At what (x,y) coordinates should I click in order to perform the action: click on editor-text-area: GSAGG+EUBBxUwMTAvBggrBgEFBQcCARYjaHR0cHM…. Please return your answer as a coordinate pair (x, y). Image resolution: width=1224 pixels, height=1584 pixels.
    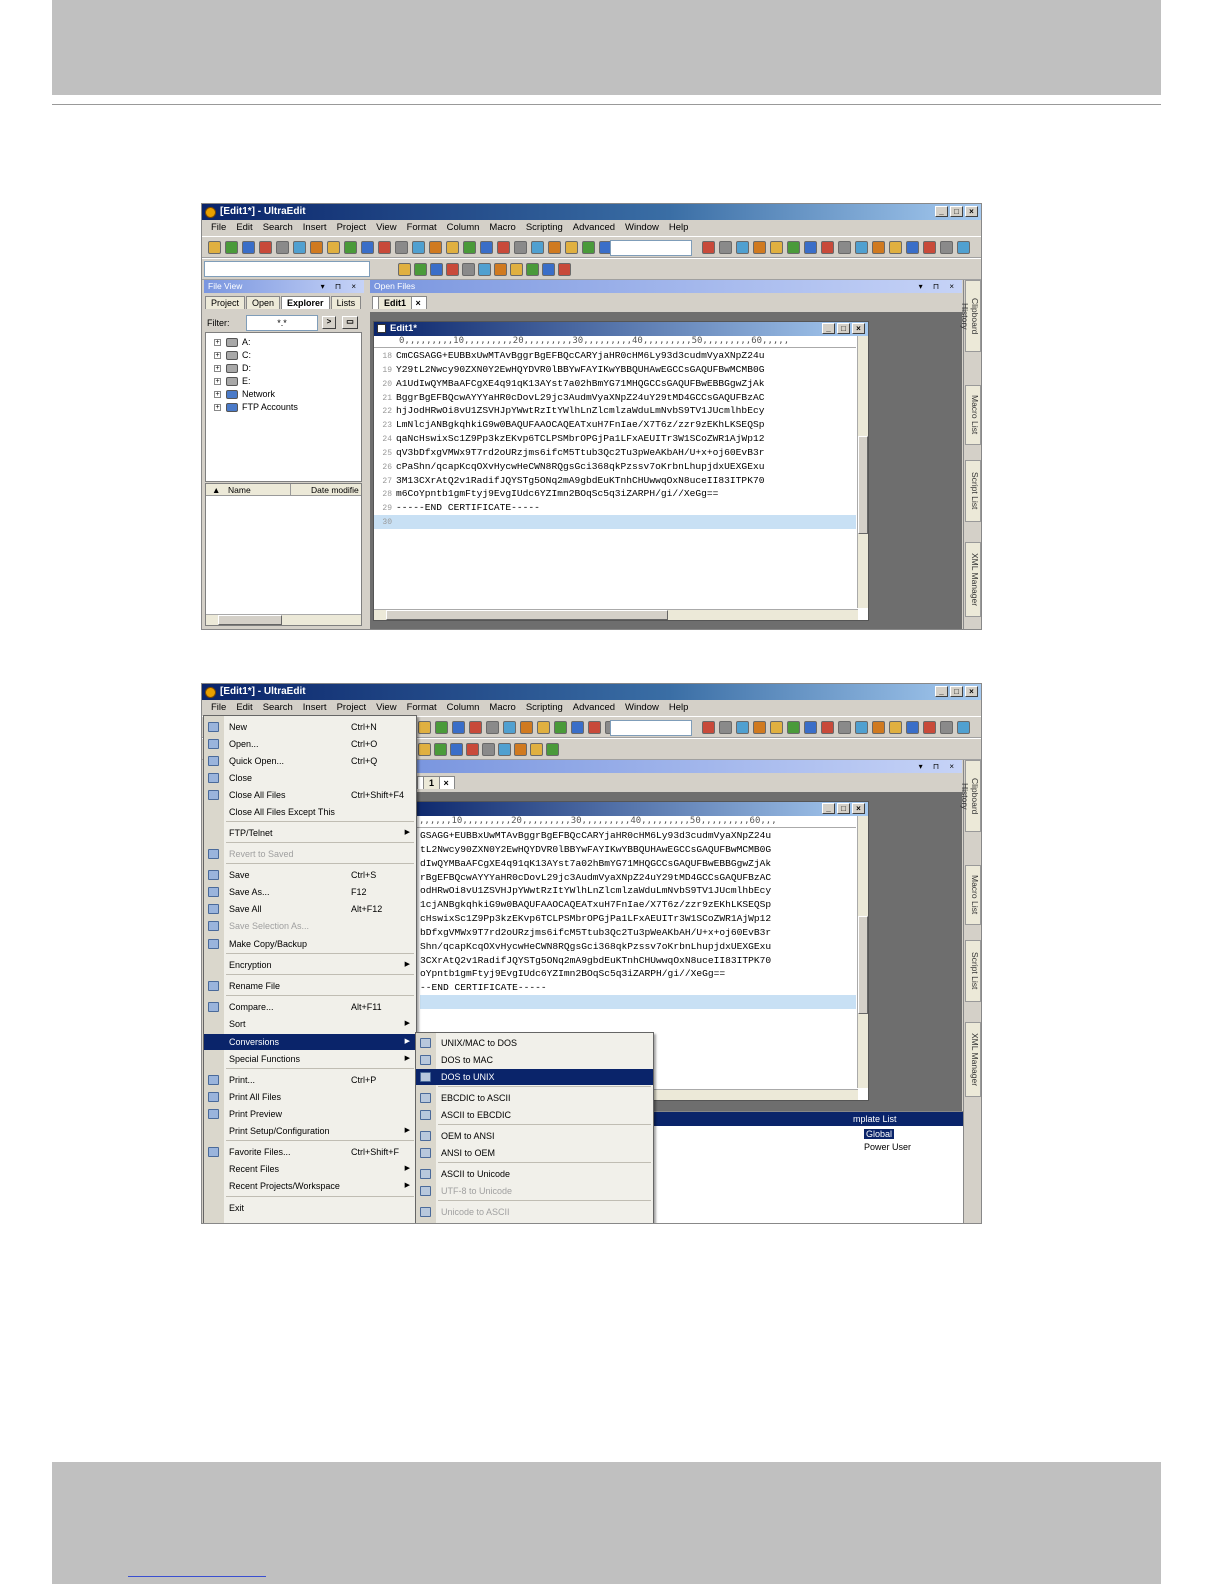
    Looking at the image, I should click on (629, 919).